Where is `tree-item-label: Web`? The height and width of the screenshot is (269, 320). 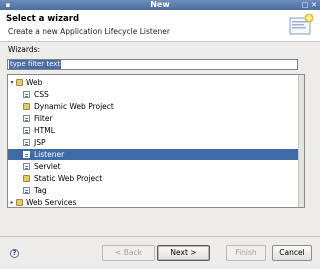
tree-item-label: Web is located at coordinates (34, 82).